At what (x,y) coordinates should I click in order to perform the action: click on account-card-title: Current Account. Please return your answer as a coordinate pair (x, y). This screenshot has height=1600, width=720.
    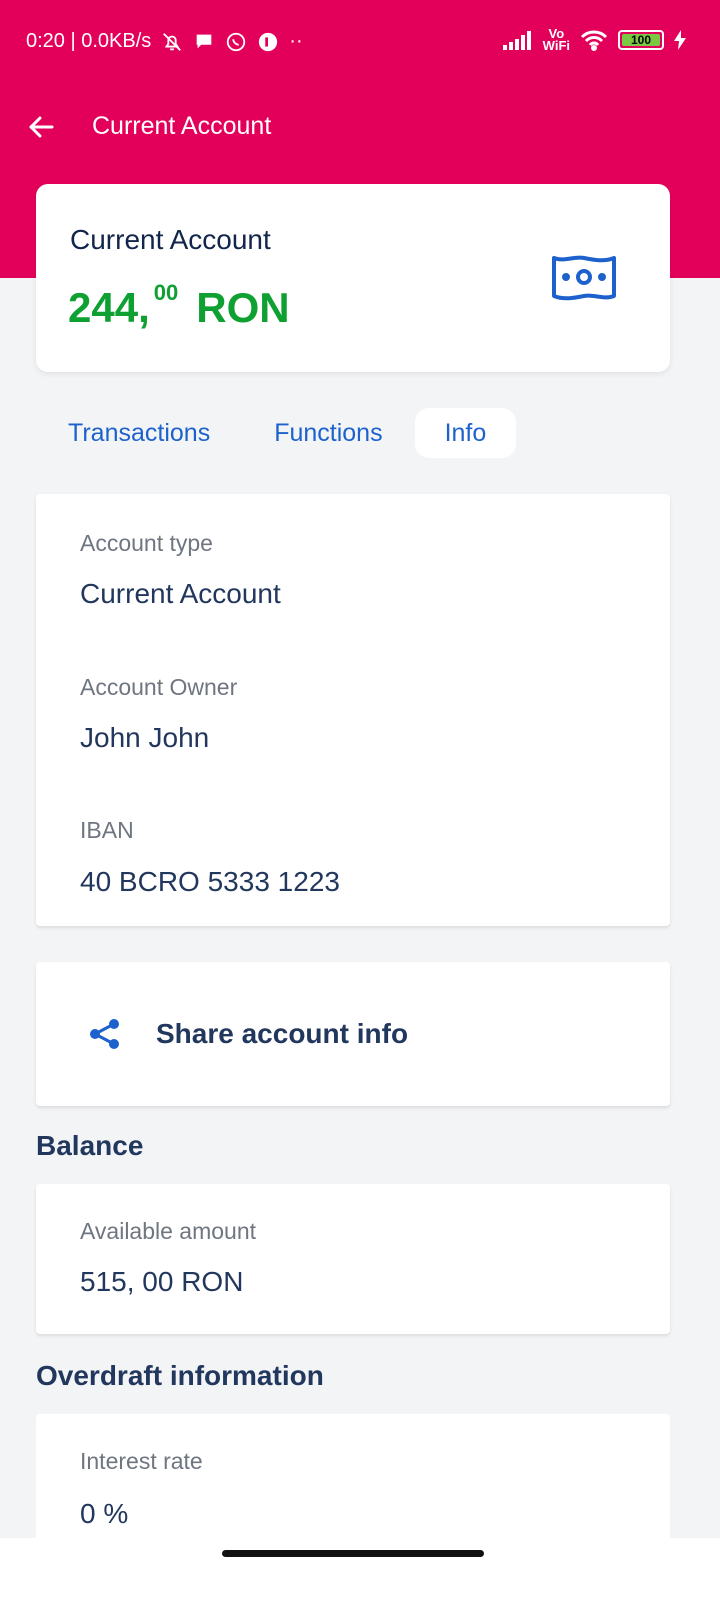
    Looking at the image, I should click on (170, 239).